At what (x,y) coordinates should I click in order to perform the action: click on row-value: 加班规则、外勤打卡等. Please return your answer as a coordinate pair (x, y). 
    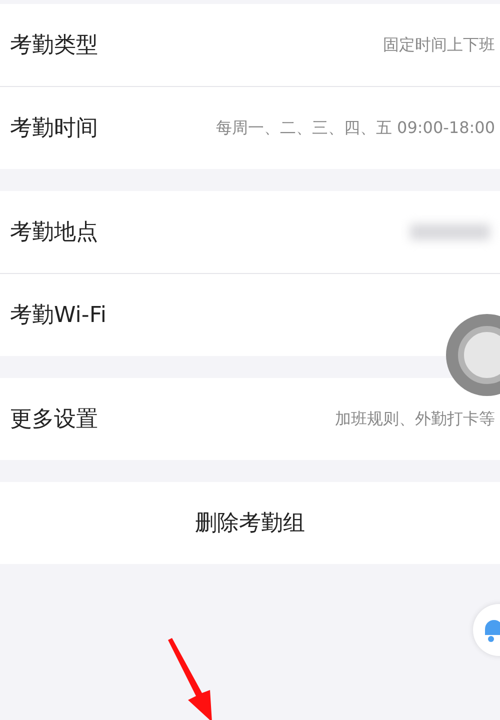
    Looking at the image, I should click on (415, 419).